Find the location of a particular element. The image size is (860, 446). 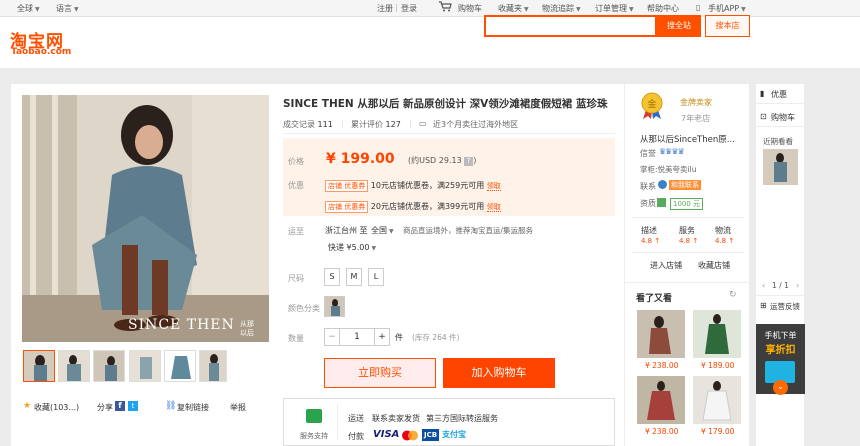

search-input is located at coordinates (570, 26).